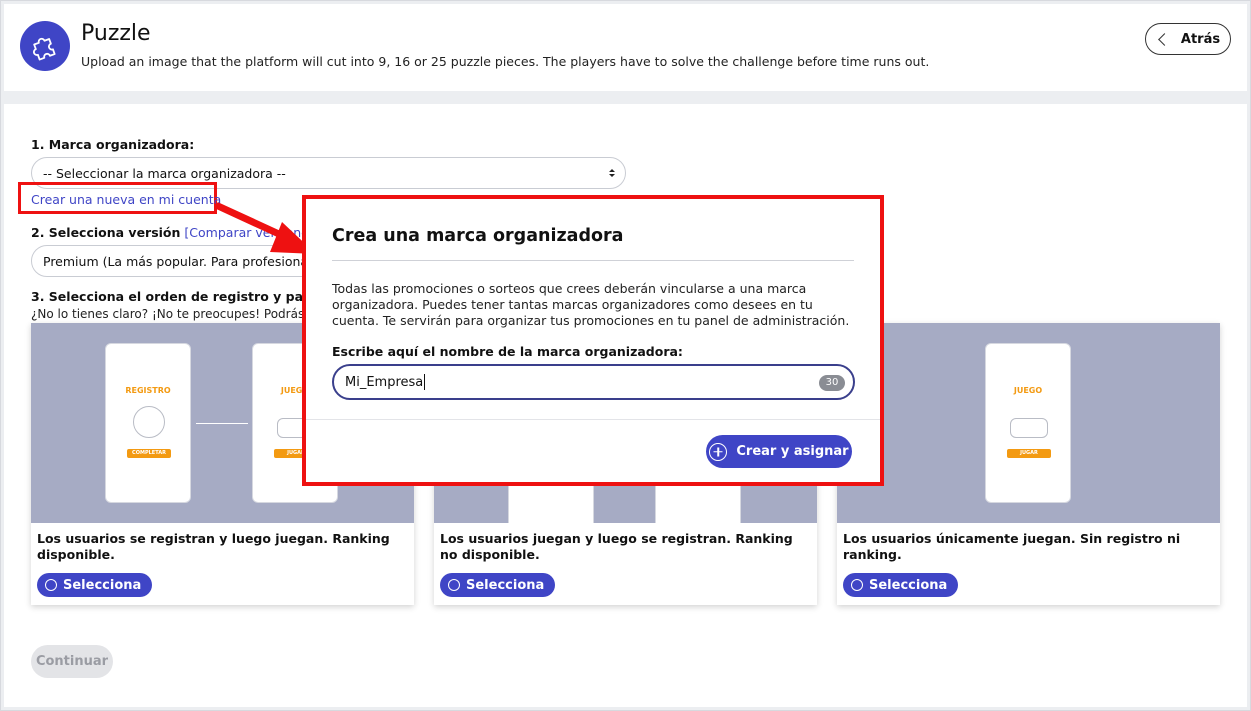  What do you see at coordinates (116, 33) in the screenshot?
I see `page-title: Puzzle` at bounding box center [116, 33].